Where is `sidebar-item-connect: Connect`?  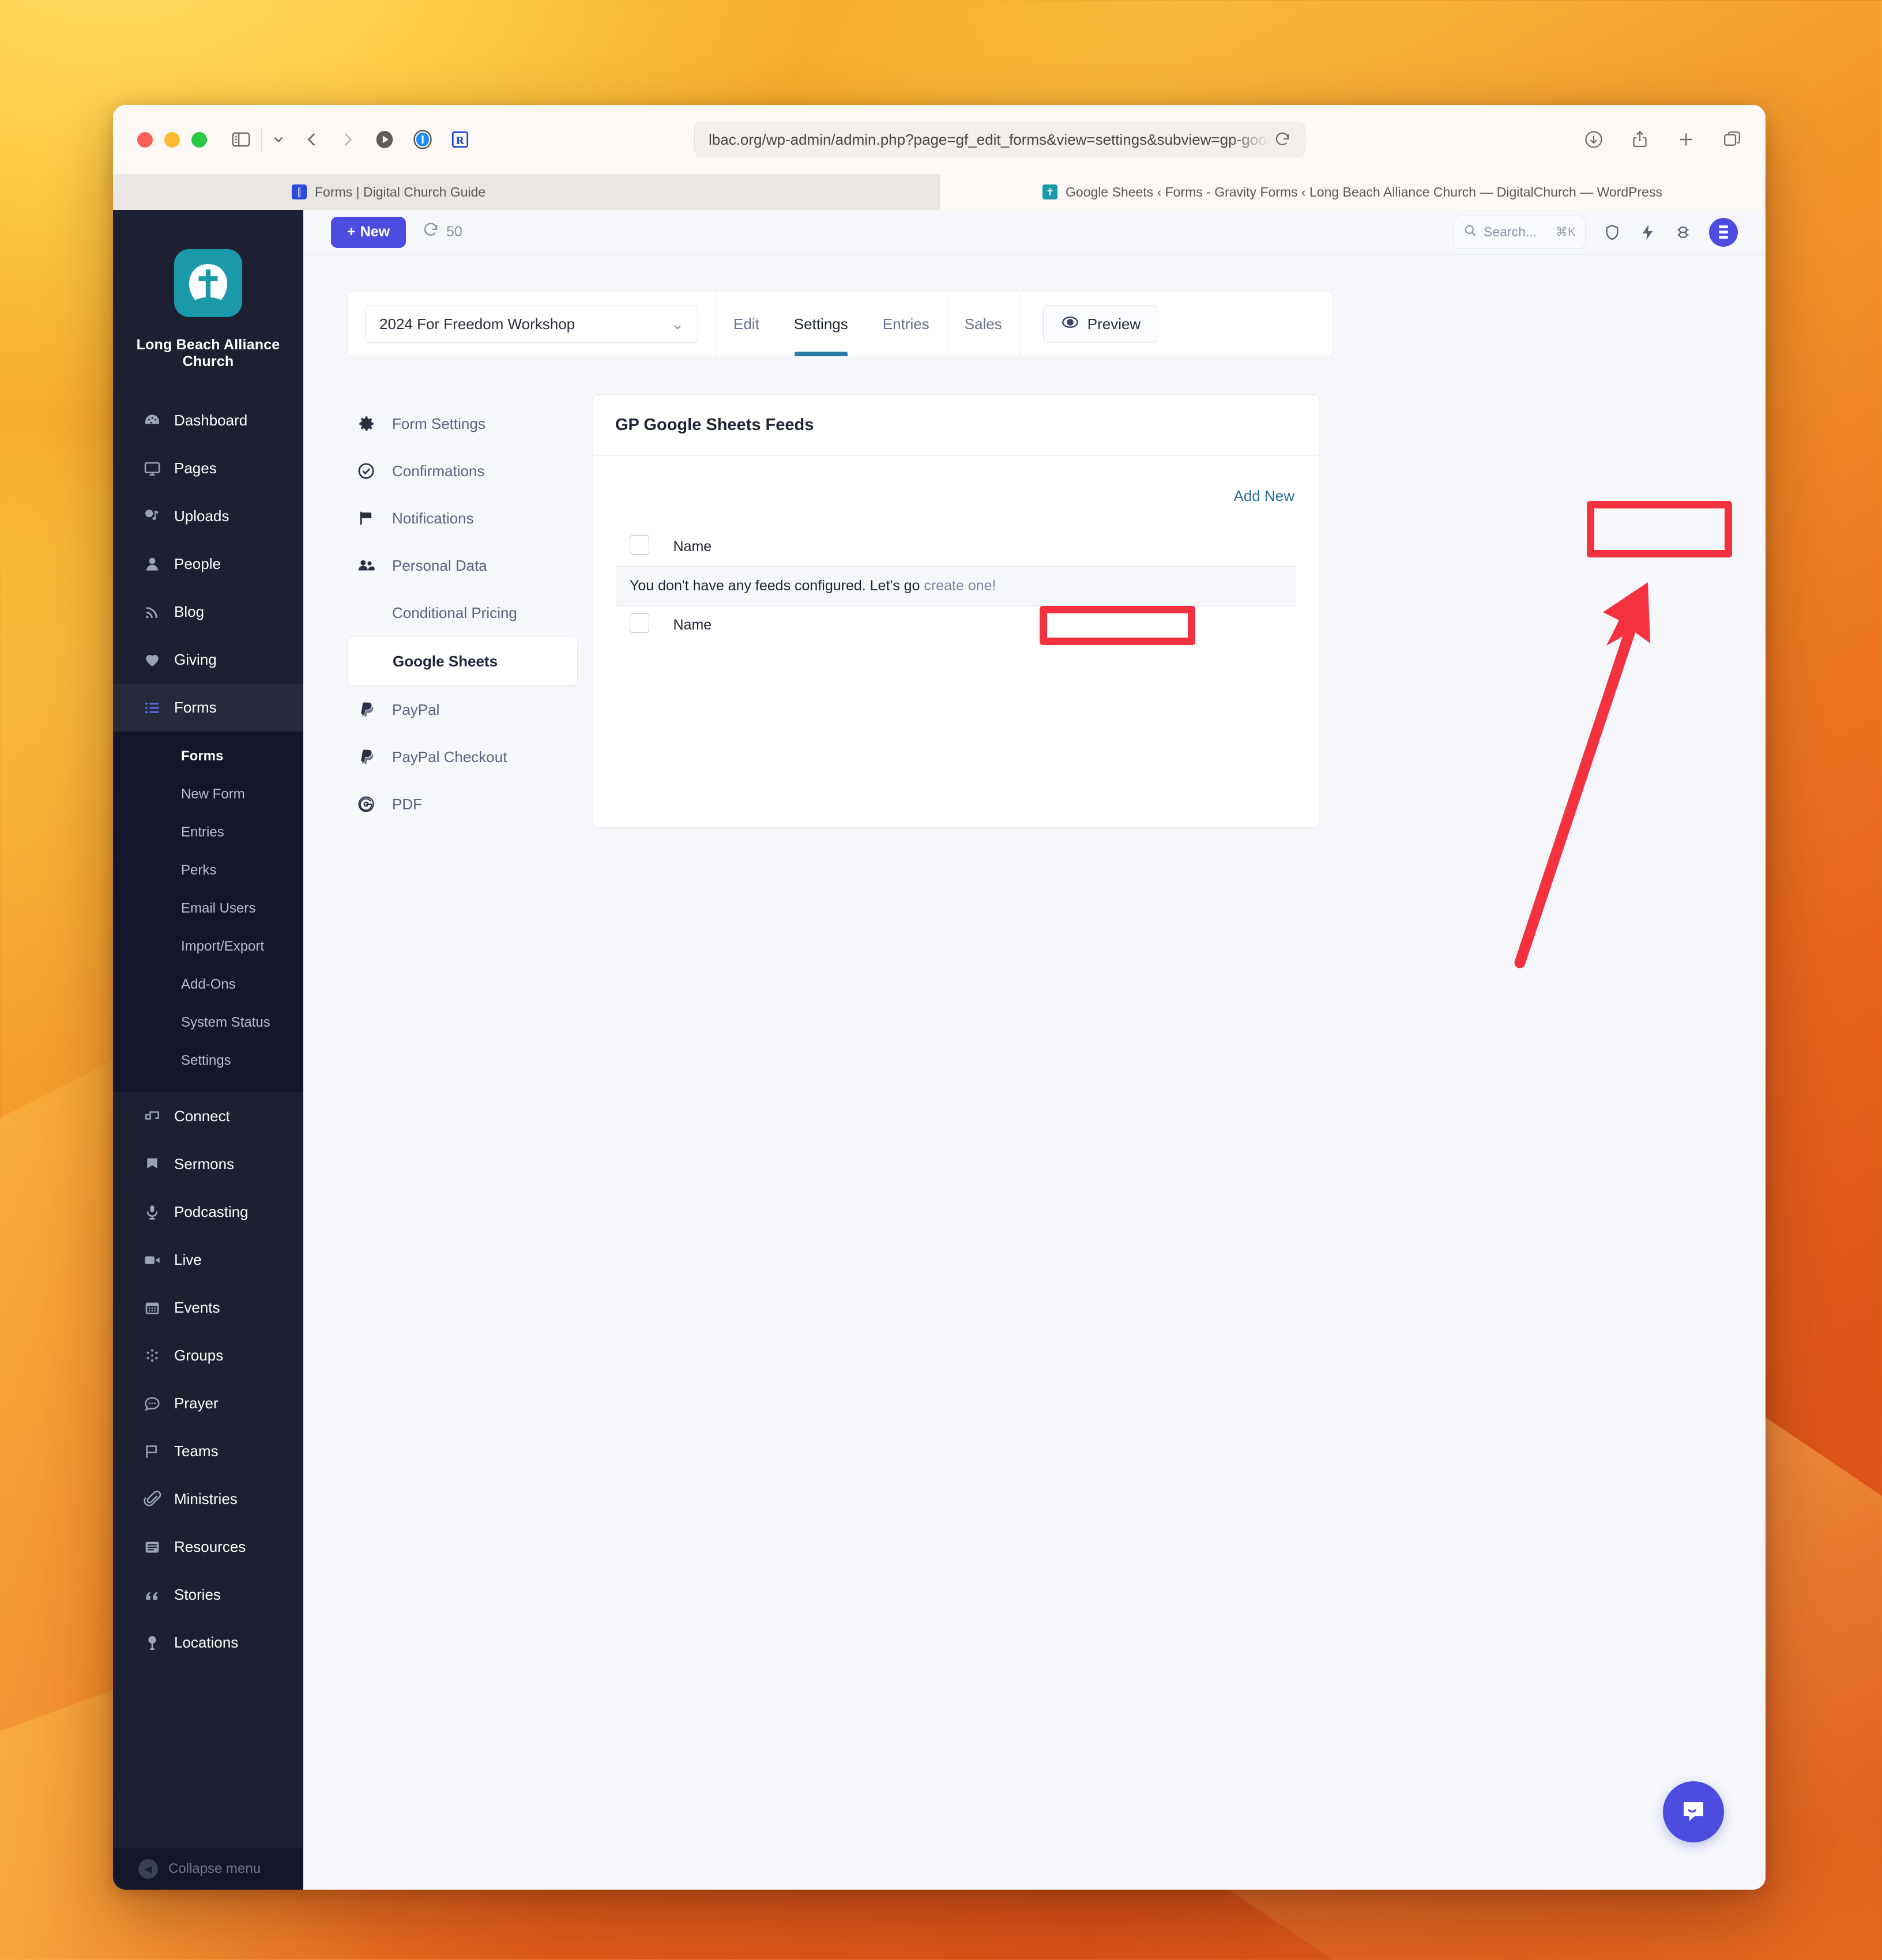 sidebar-item-connect: Connect is located at coordinates (208, 1116).